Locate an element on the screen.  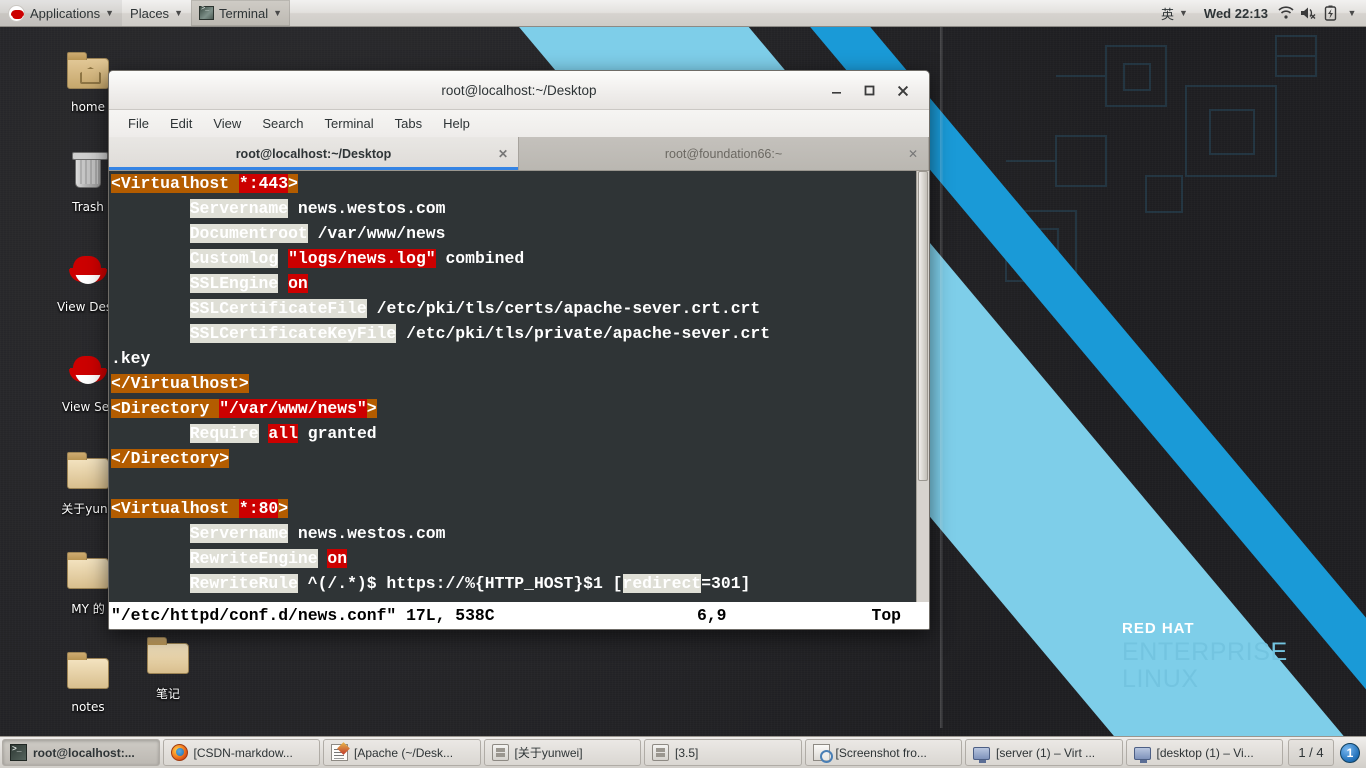
vim-token: /var/www/news is located at coordinates (376, 233).